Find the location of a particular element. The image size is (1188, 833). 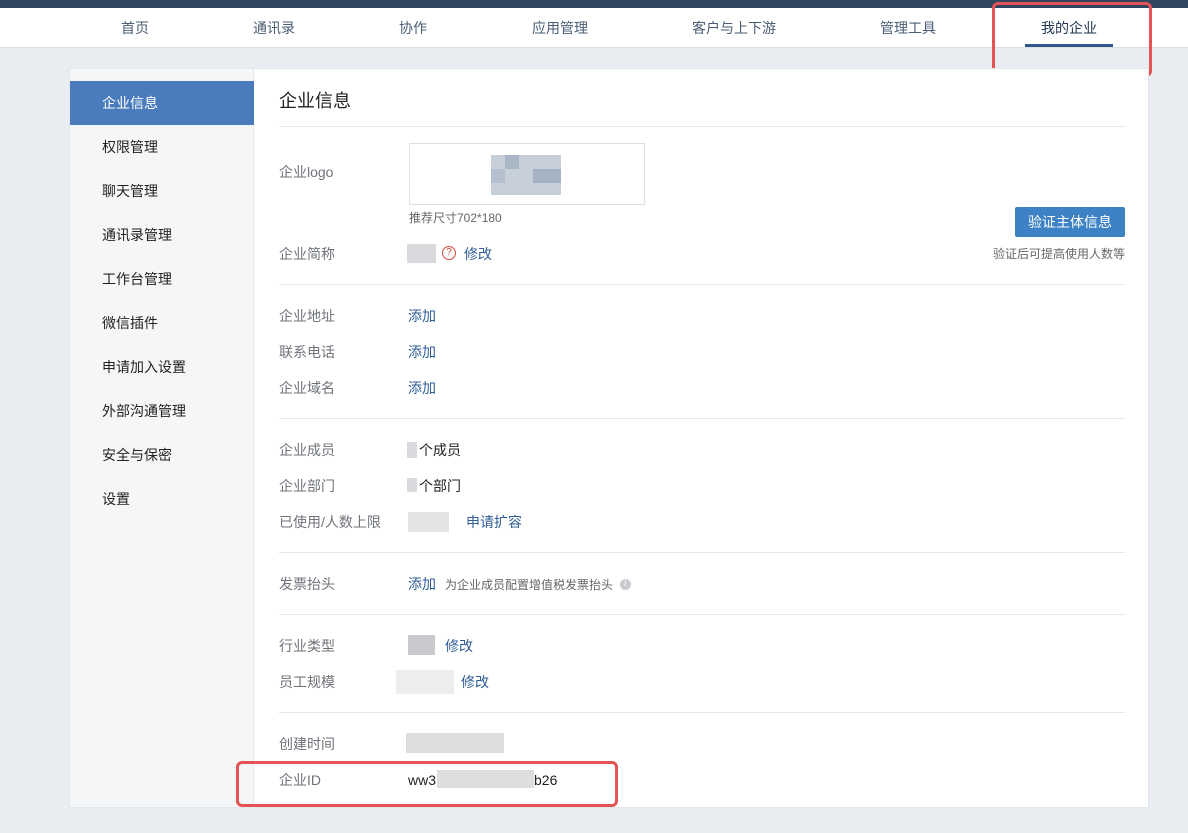

nav-contacts: 通讯录 is located at coordinates (274, 28).